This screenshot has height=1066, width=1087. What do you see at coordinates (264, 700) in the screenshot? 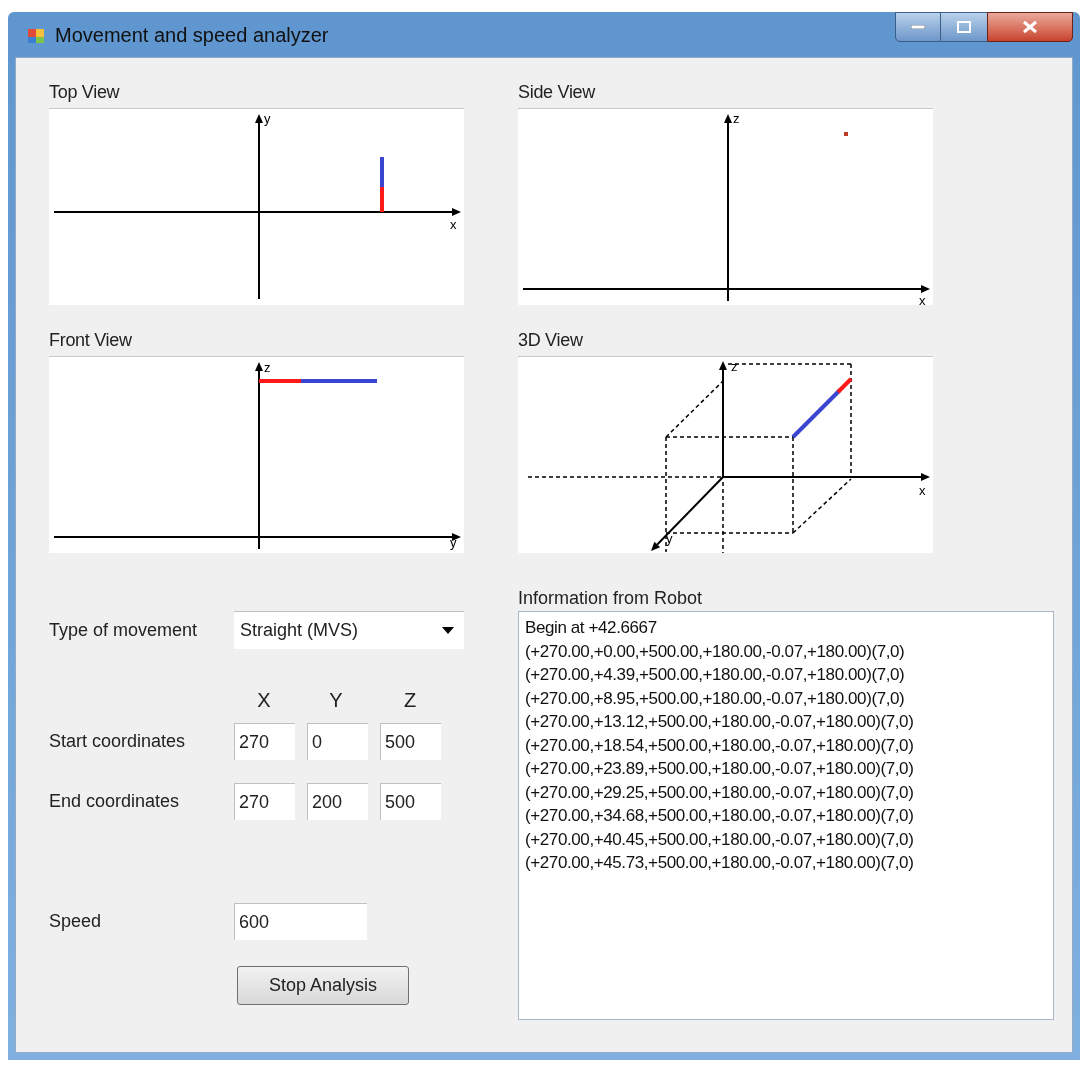
I see `column-header: X` at bounding box center [264, 700].